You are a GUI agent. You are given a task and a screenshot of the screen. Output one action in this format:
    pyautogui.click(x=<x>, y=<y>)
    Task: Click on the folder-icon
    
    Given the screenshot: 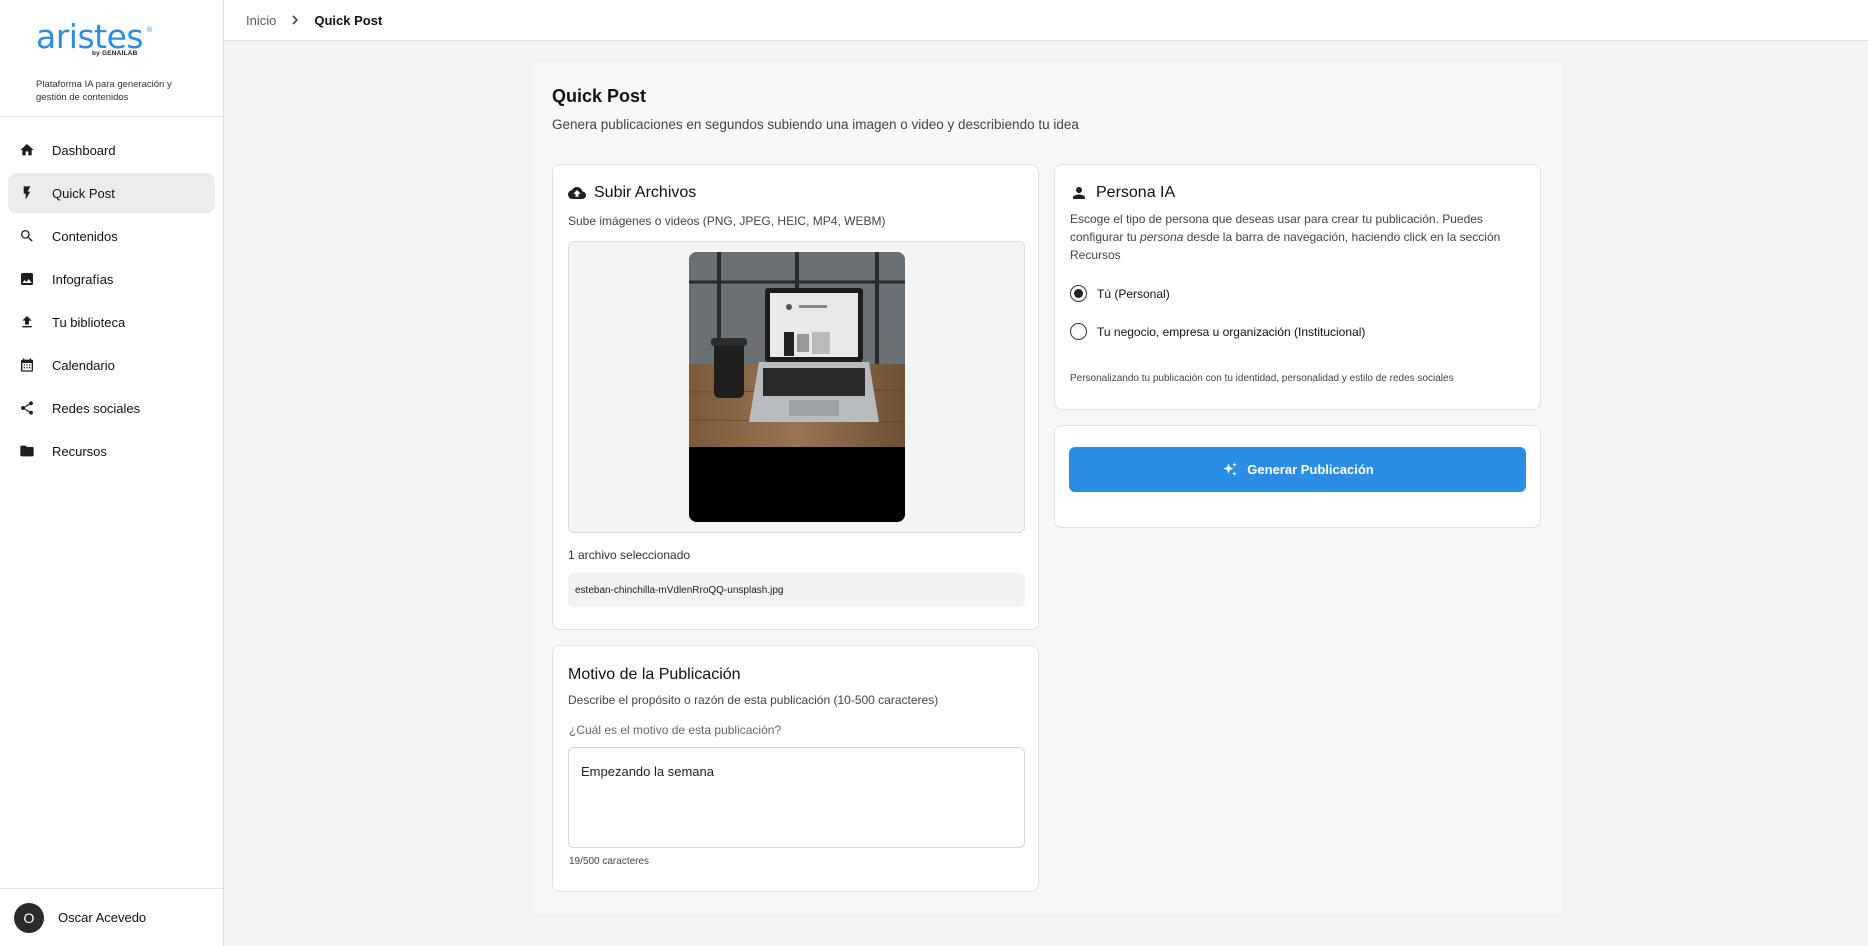 What is the action you would take?
    pyautogui.click(x=27, y=451)
    